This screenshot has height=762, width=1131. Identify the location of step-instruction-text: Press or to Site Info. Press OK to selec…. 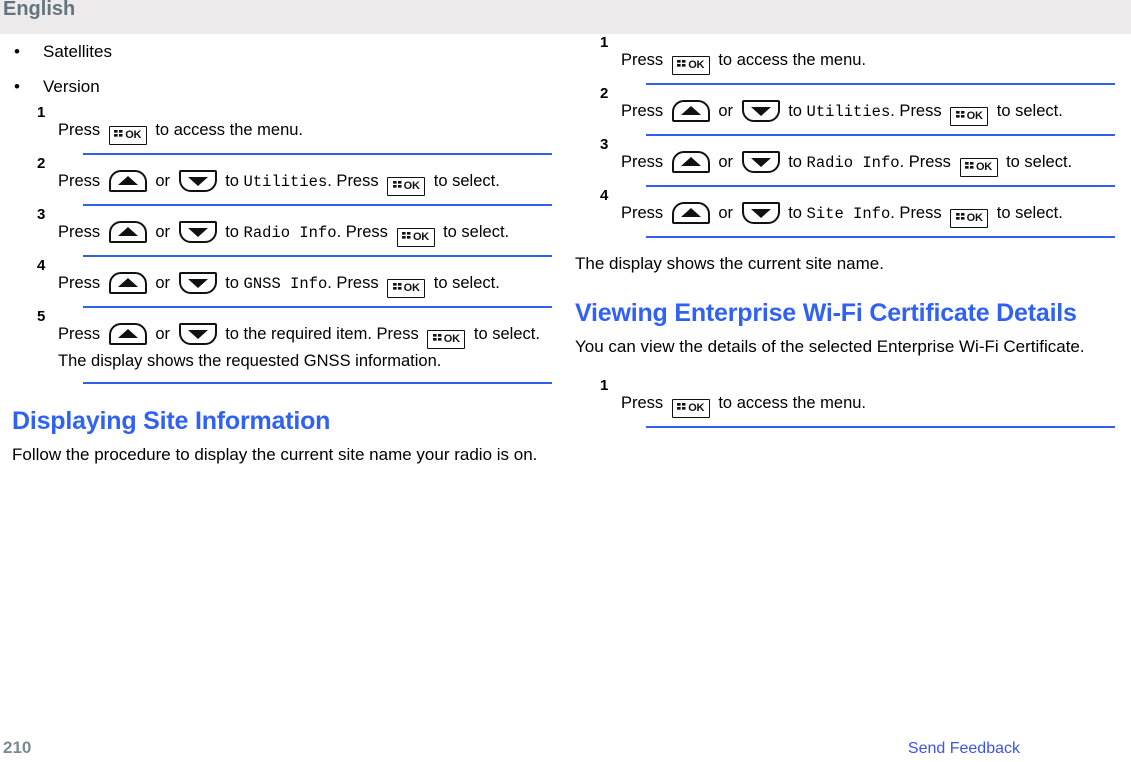
(868, 209).